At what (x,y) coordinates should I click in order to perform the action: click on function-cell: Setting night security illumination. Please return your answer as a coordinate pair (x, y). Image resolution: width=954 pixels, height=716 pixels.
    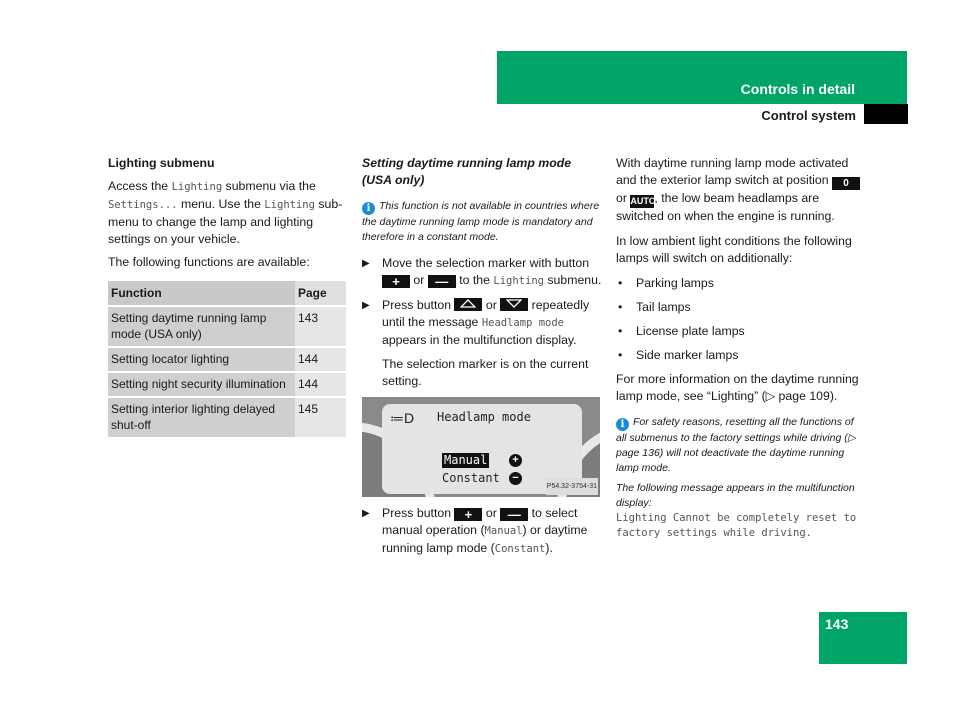
    Looking at the image, I should click on (201, 385).